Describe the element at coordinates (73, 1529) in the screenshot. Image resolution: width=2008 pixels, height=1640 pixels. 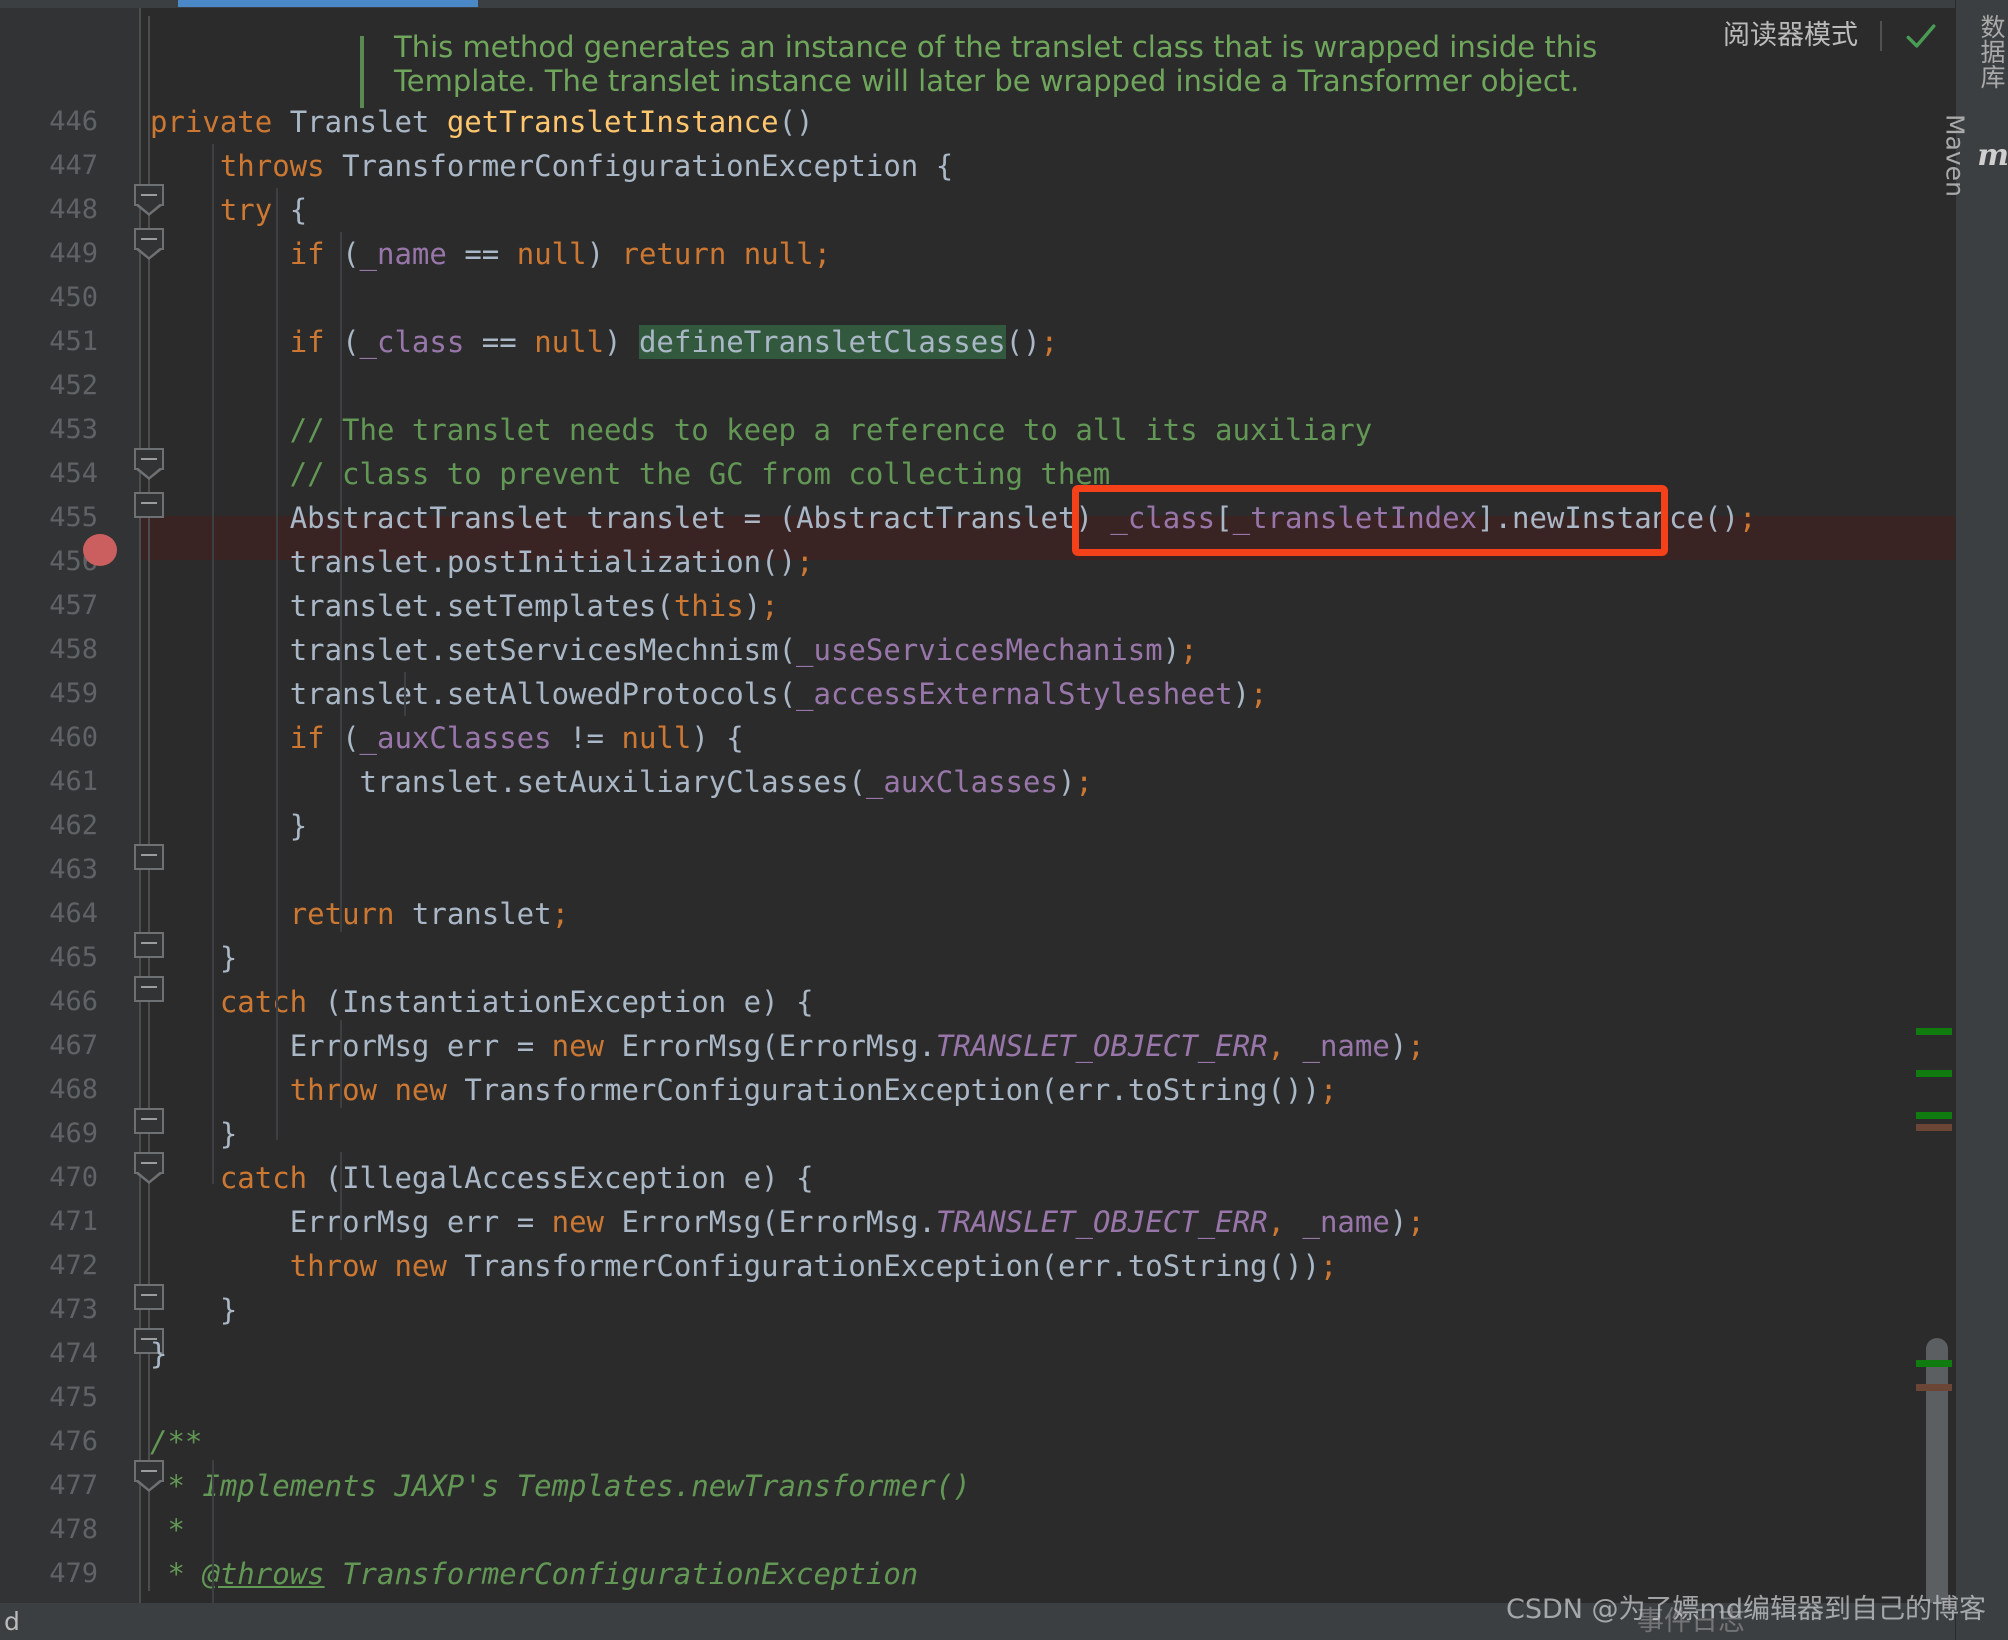
I see `line-number: 478` at that location.